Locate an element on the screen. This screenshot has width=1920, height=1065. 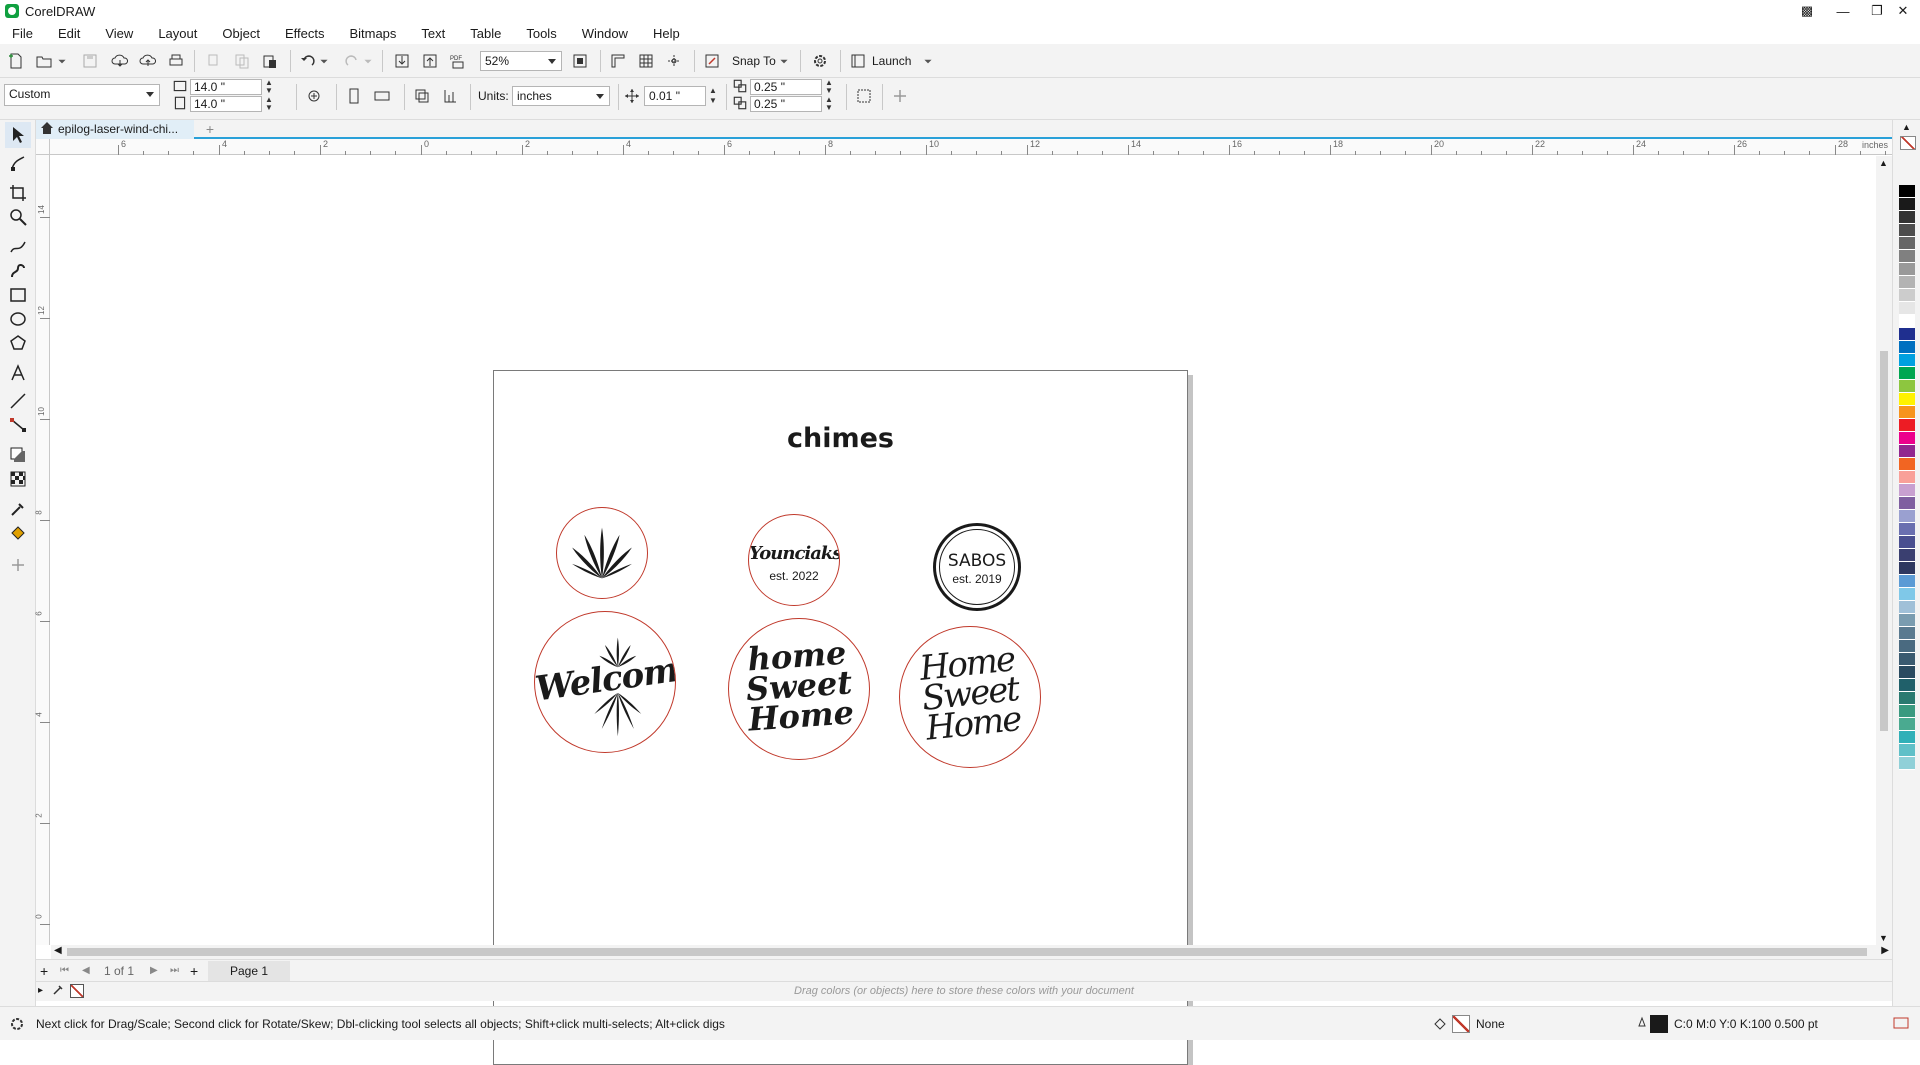
eyedropper-tool-icon is located at coordinates (18, 509).